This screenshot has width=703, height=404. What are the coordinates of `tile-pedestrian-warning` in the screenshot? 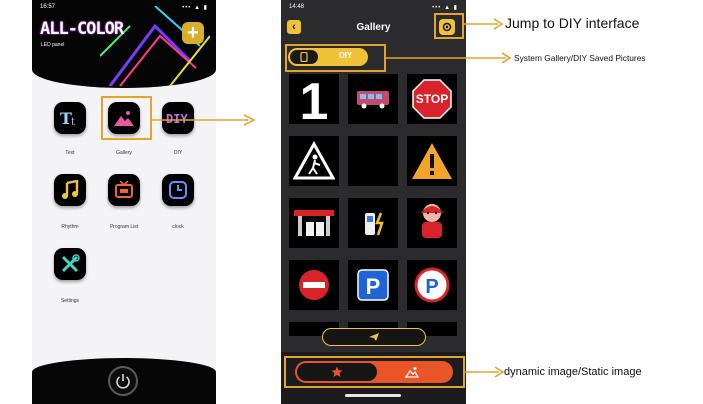 It's located at (314, 161).